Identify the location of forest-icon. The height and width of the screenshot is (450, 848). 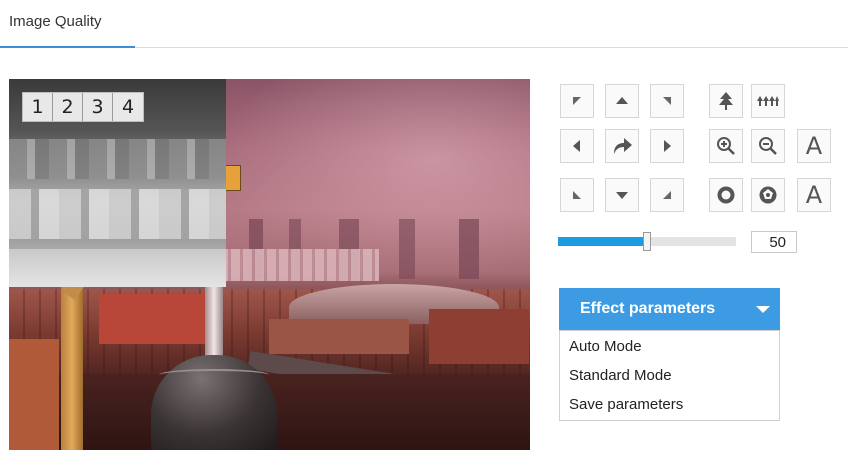
(768, 101).